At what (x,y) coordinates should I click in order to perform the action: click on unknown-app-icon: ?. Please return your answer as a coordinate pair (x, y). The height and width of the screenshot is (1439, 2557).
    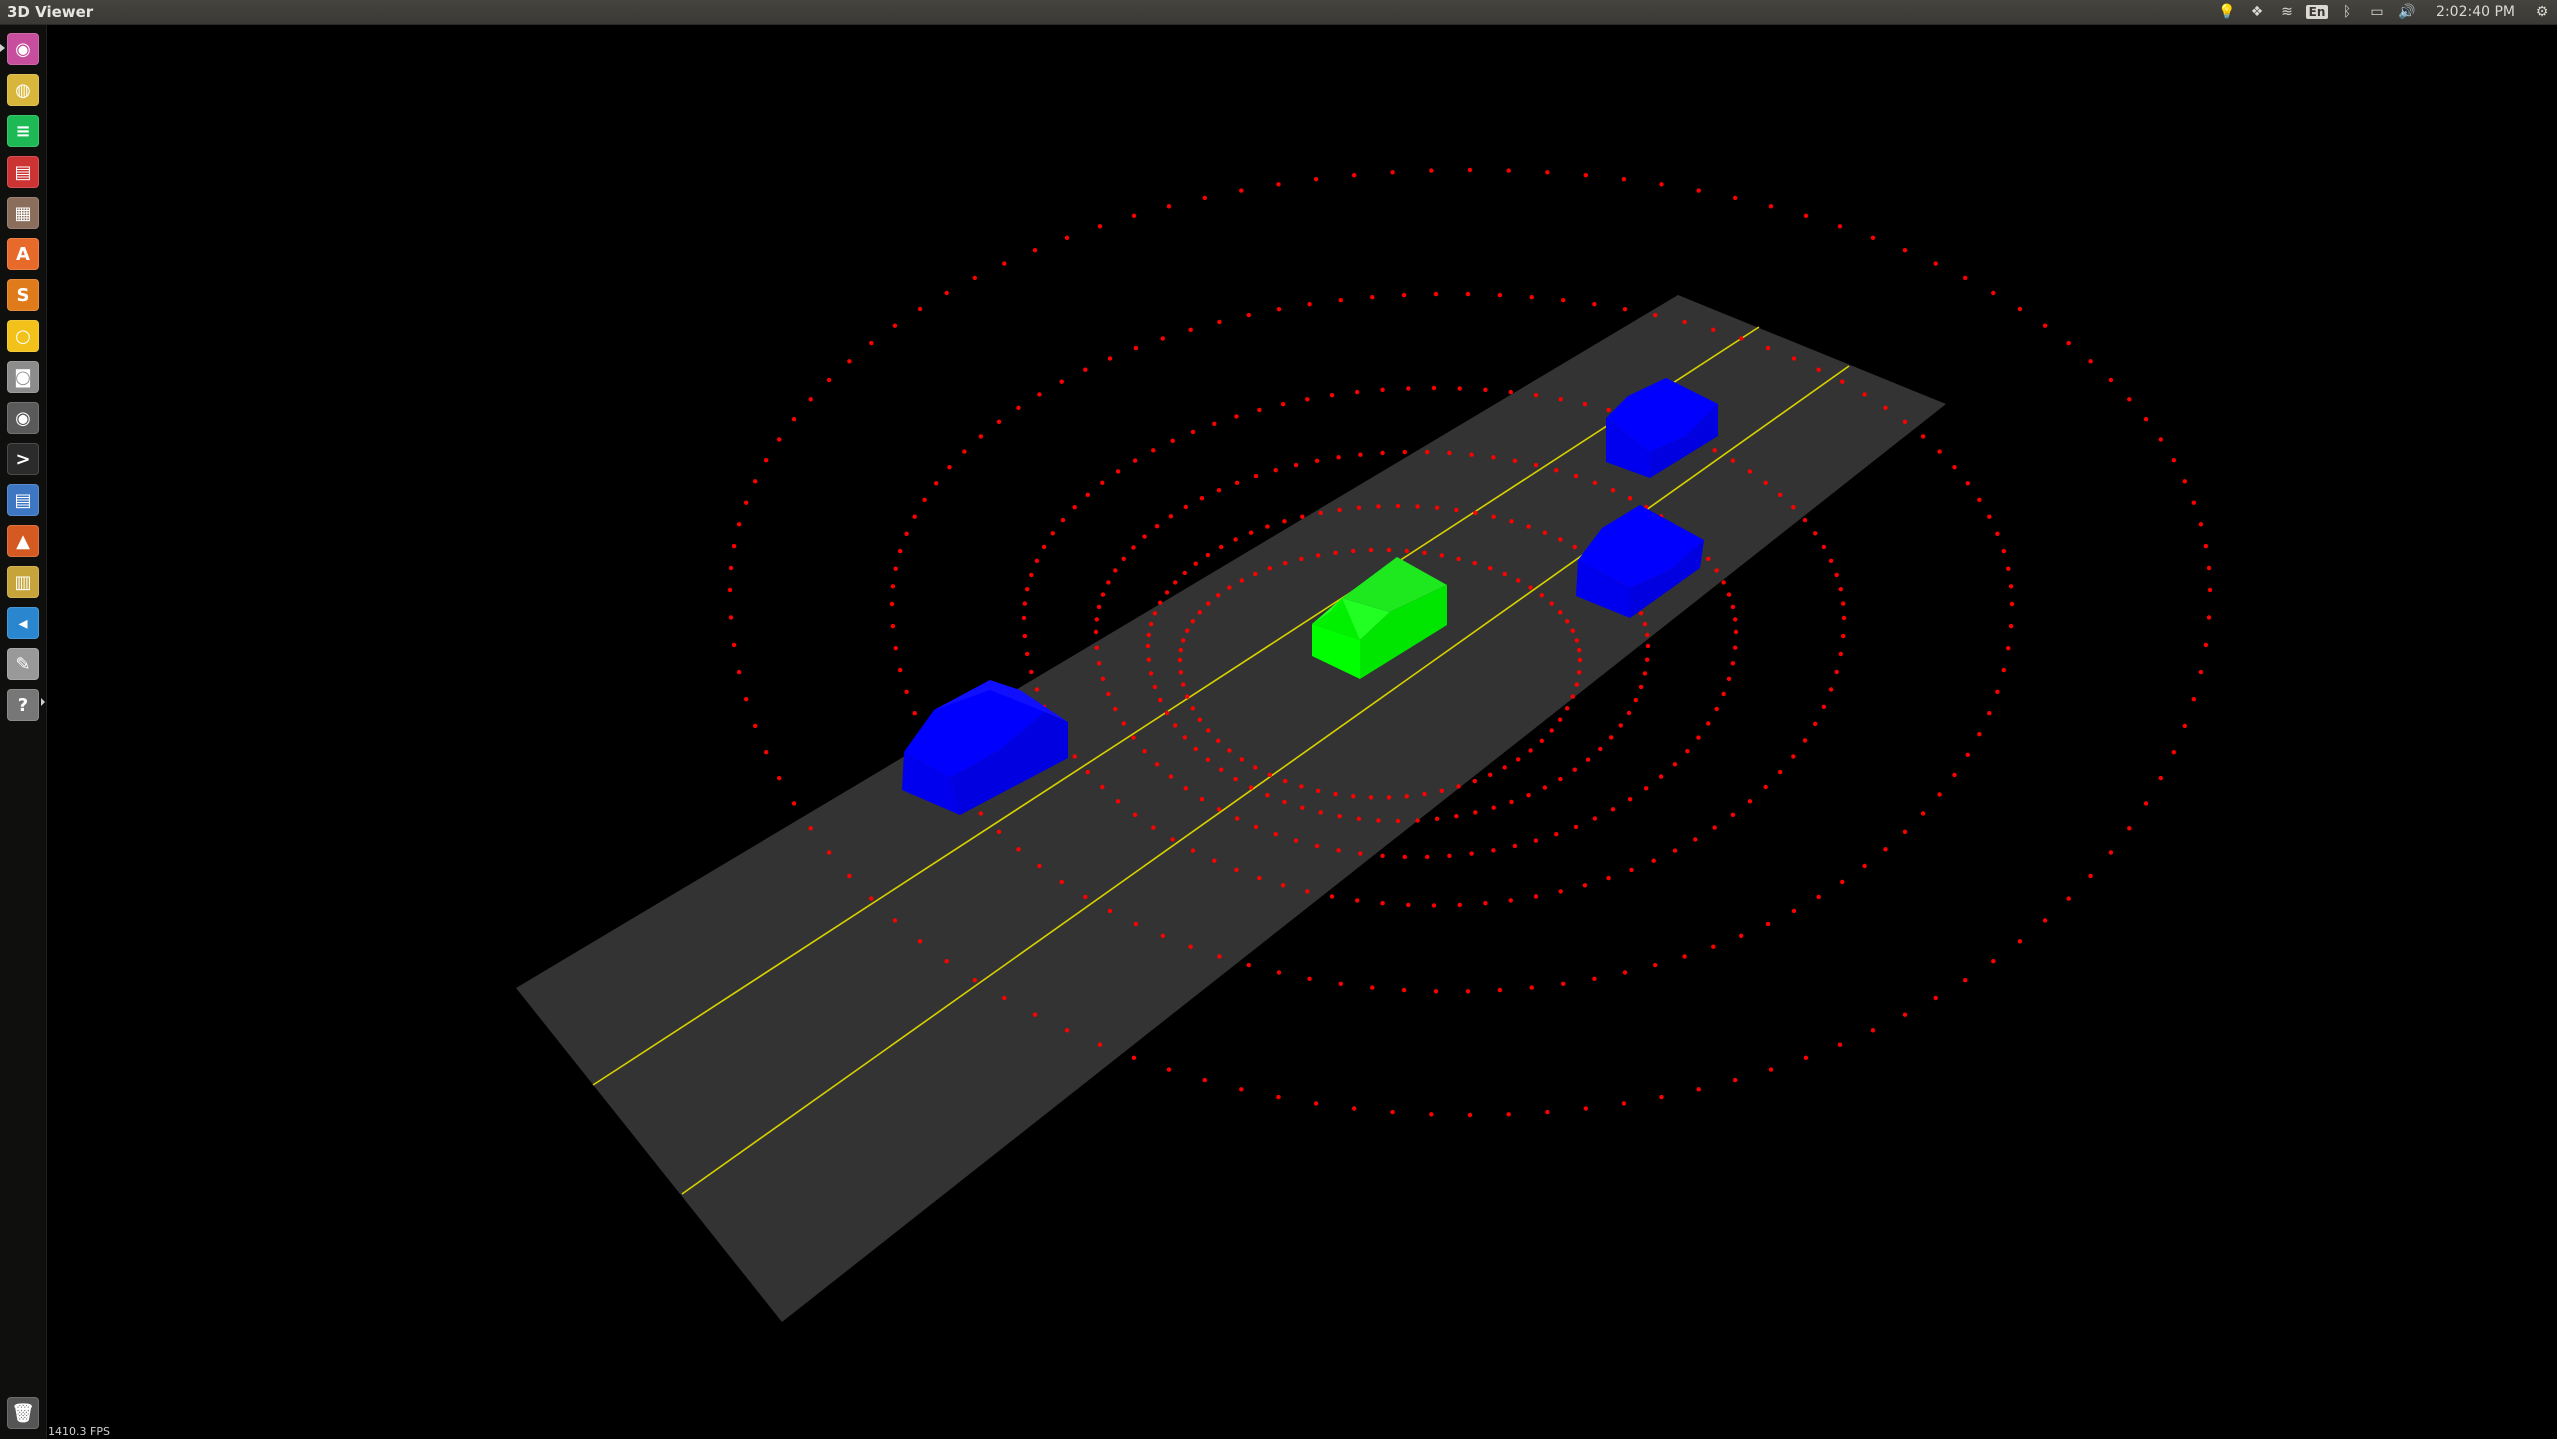
    Looking at the image, I should click on (23, 705).